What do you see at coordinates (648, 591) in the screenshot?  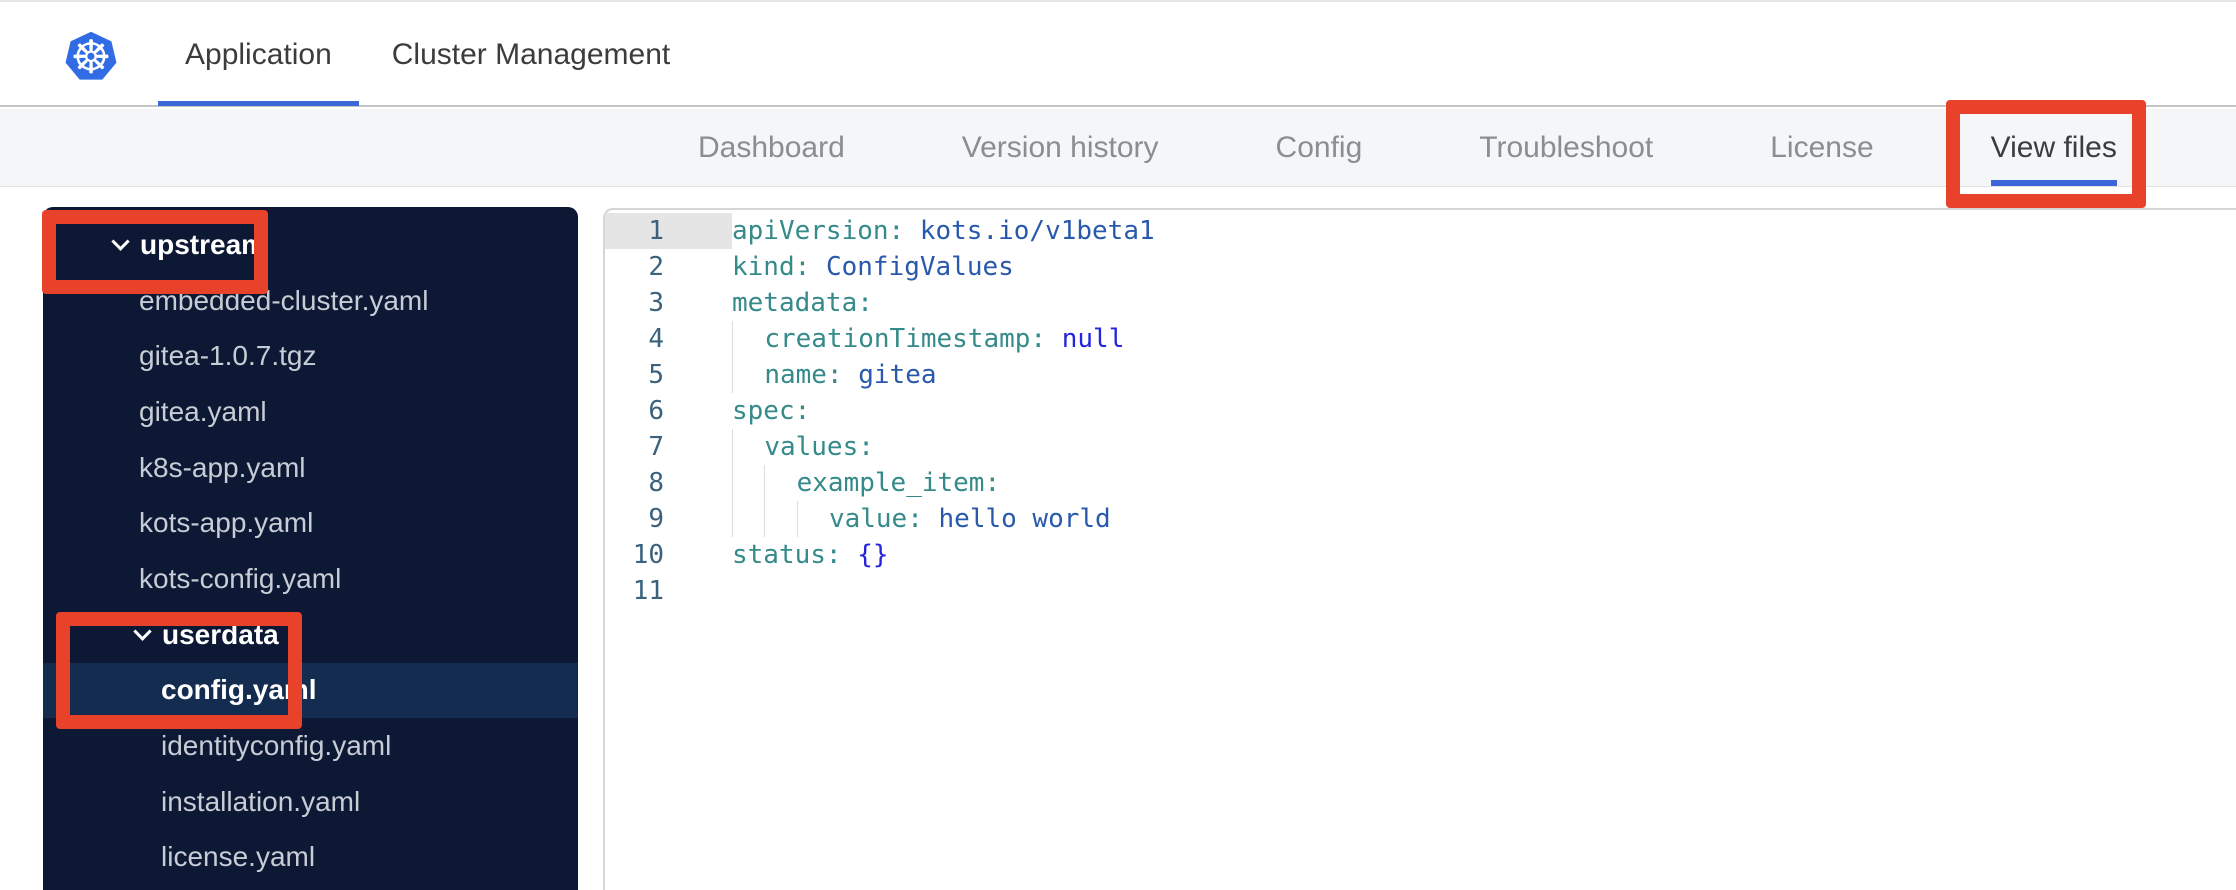 I see `line-number: 11` at bounding box center [648, 591].